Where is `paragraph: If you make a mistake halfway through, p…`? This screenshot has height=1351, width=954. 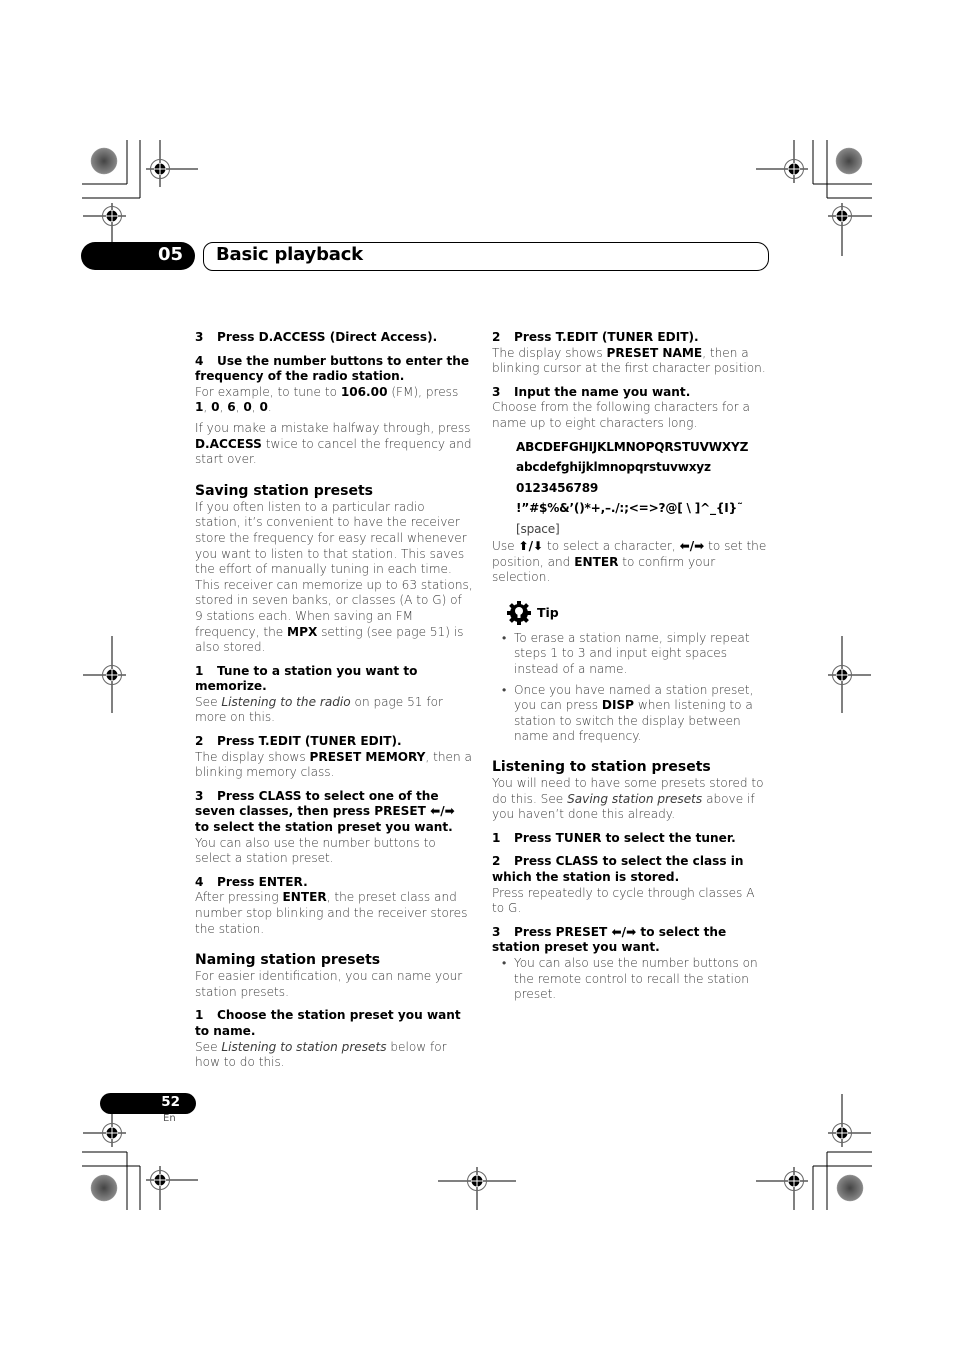 paragraph: If you make a mistake halfway through, p… is located at coordinates (333, 443).